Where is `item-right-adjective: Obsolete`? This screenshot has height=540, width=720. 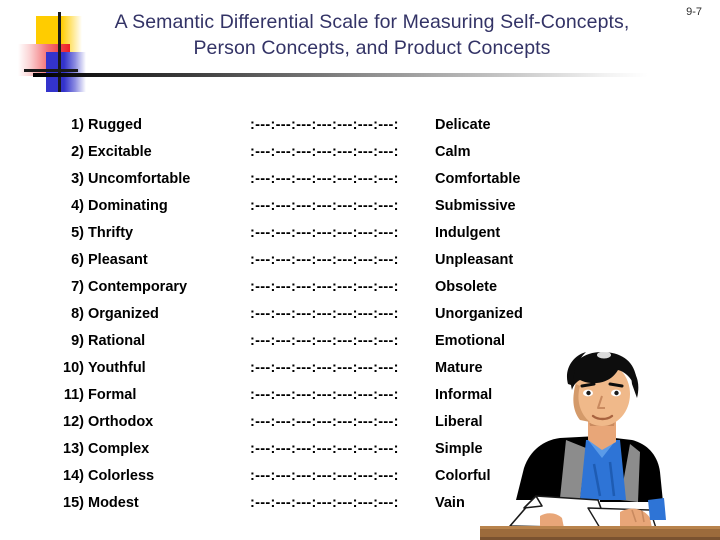 item-right-adjective: Obsolete is located at coordinates (466, 287).